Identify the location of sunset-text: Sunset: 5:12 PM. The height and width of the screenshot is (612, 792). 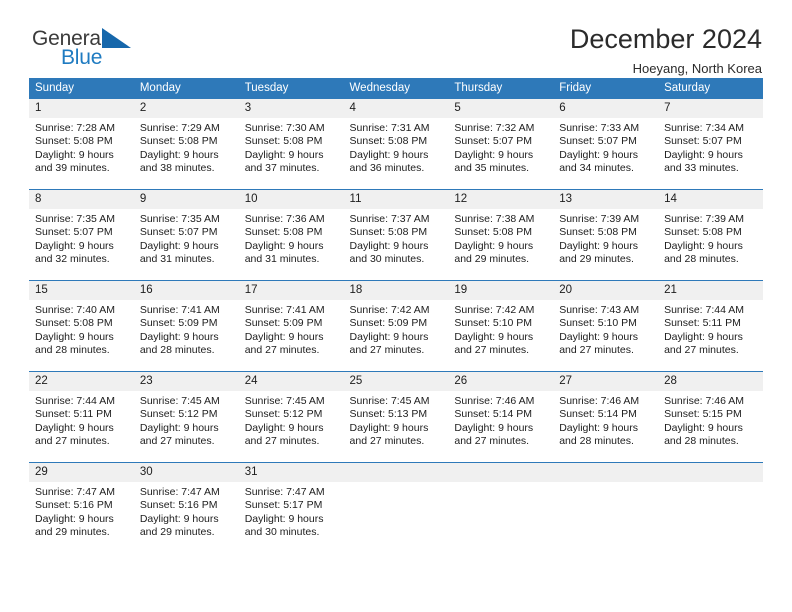
(178, 414).